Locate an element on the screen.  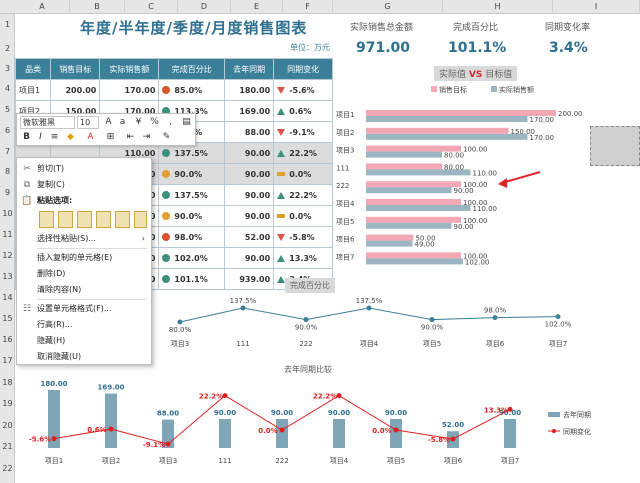
table-cell: 939.00 is located at coordinates (249, 279).